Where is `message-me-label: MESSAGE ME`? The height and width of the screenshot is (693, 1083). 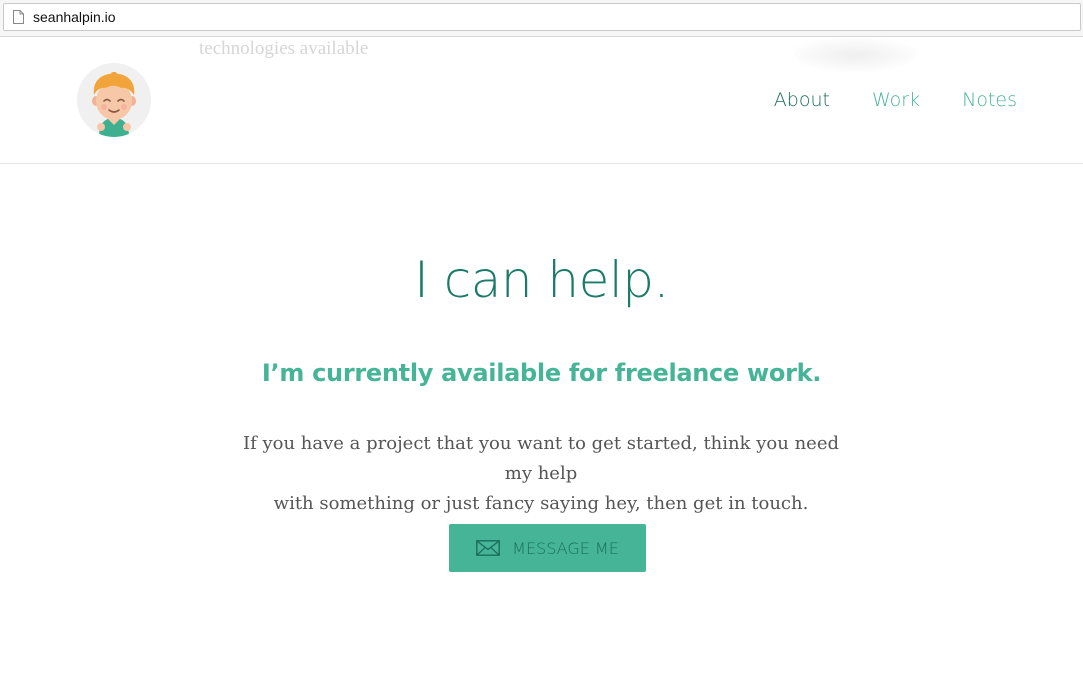
message-me-label: MESSAGE ME is located at coordinates (565, 548).